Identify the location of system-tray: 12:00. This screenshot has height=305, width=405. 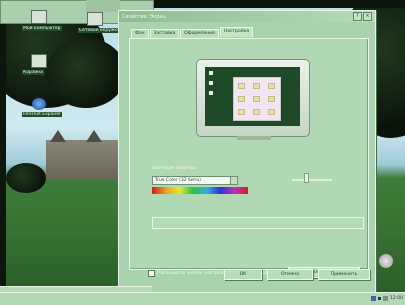
(387, 298).